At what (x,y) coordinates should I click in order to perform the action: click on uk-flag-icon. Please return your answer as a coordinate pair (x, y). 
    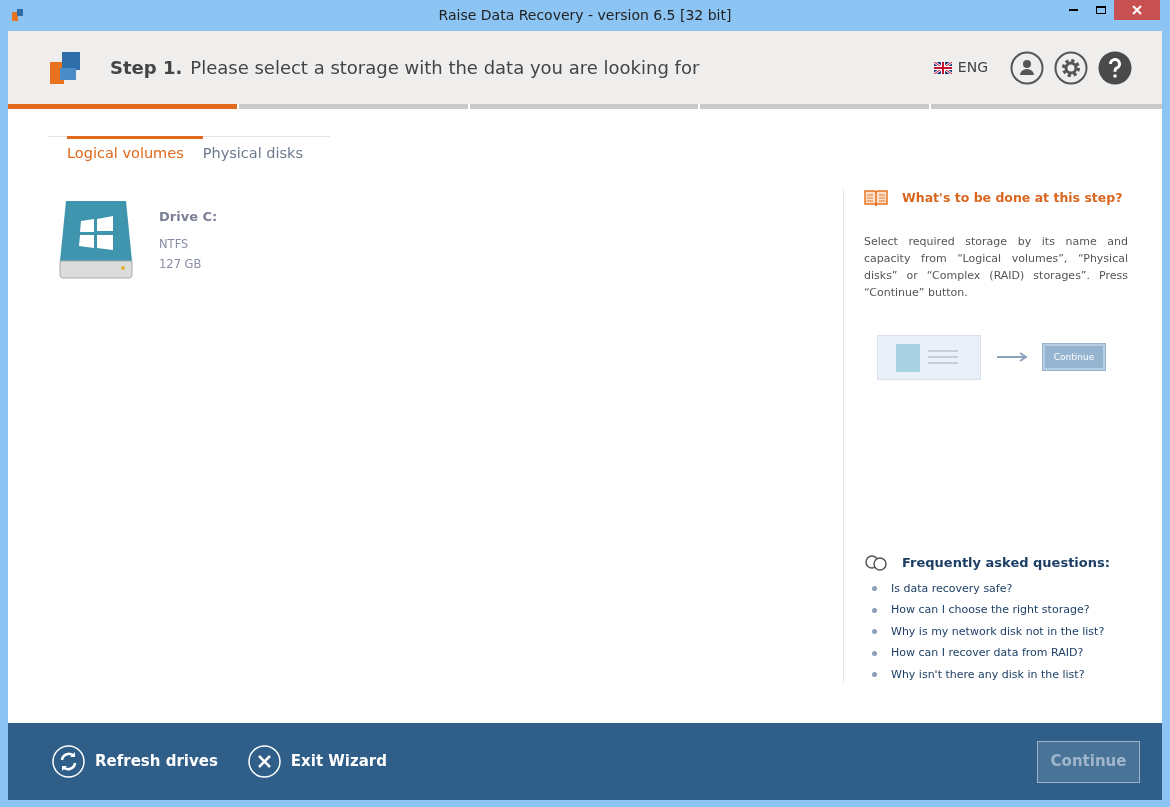
    Looking at the image, I should click on (942, 67).